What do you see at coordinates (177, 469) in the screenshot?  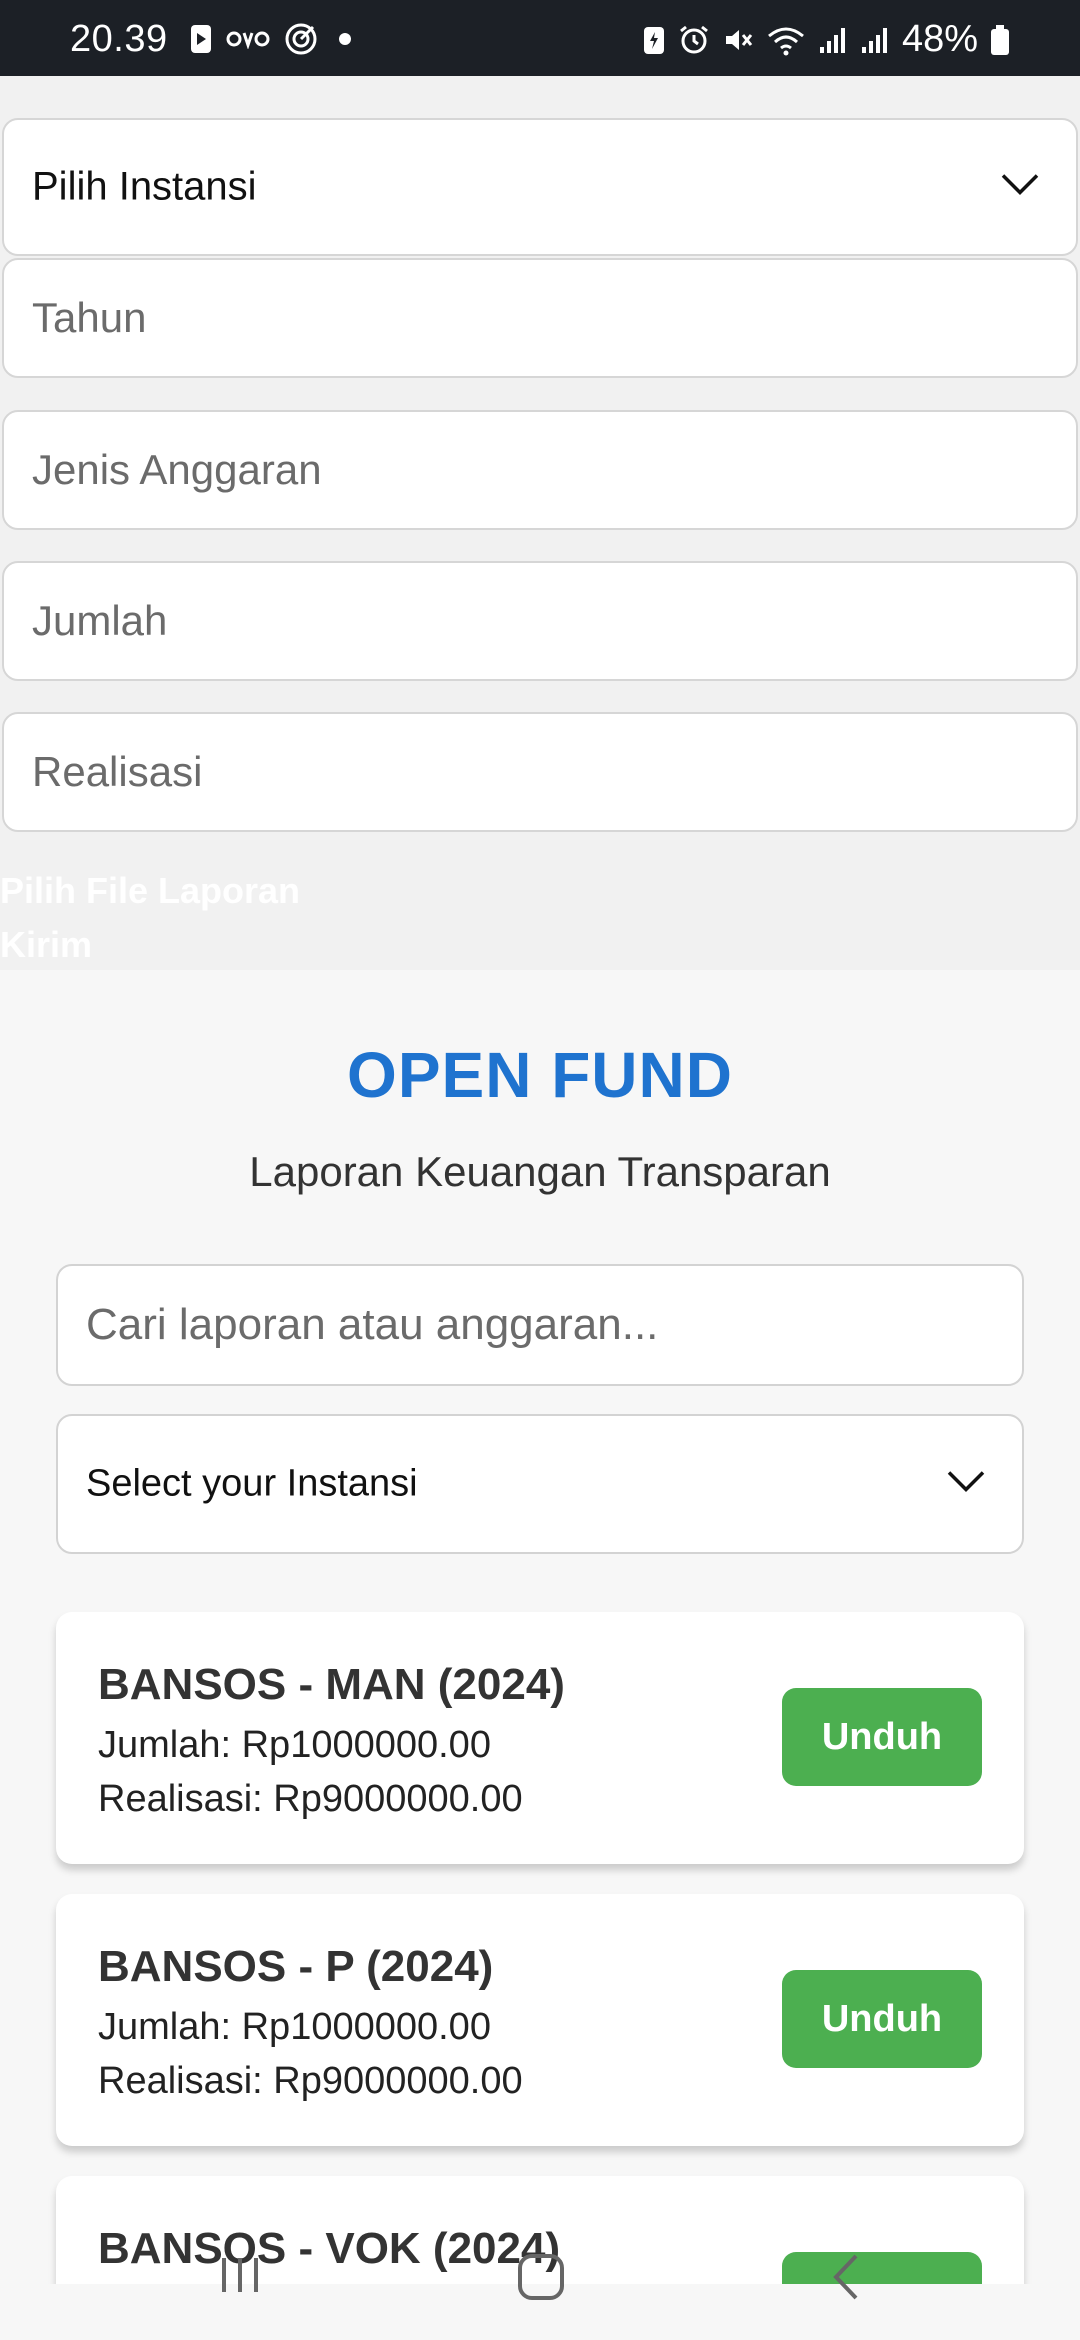 I see `jenis-anggaran-placeholder: Jenis Anggaran` at bounding box center [177, 469].